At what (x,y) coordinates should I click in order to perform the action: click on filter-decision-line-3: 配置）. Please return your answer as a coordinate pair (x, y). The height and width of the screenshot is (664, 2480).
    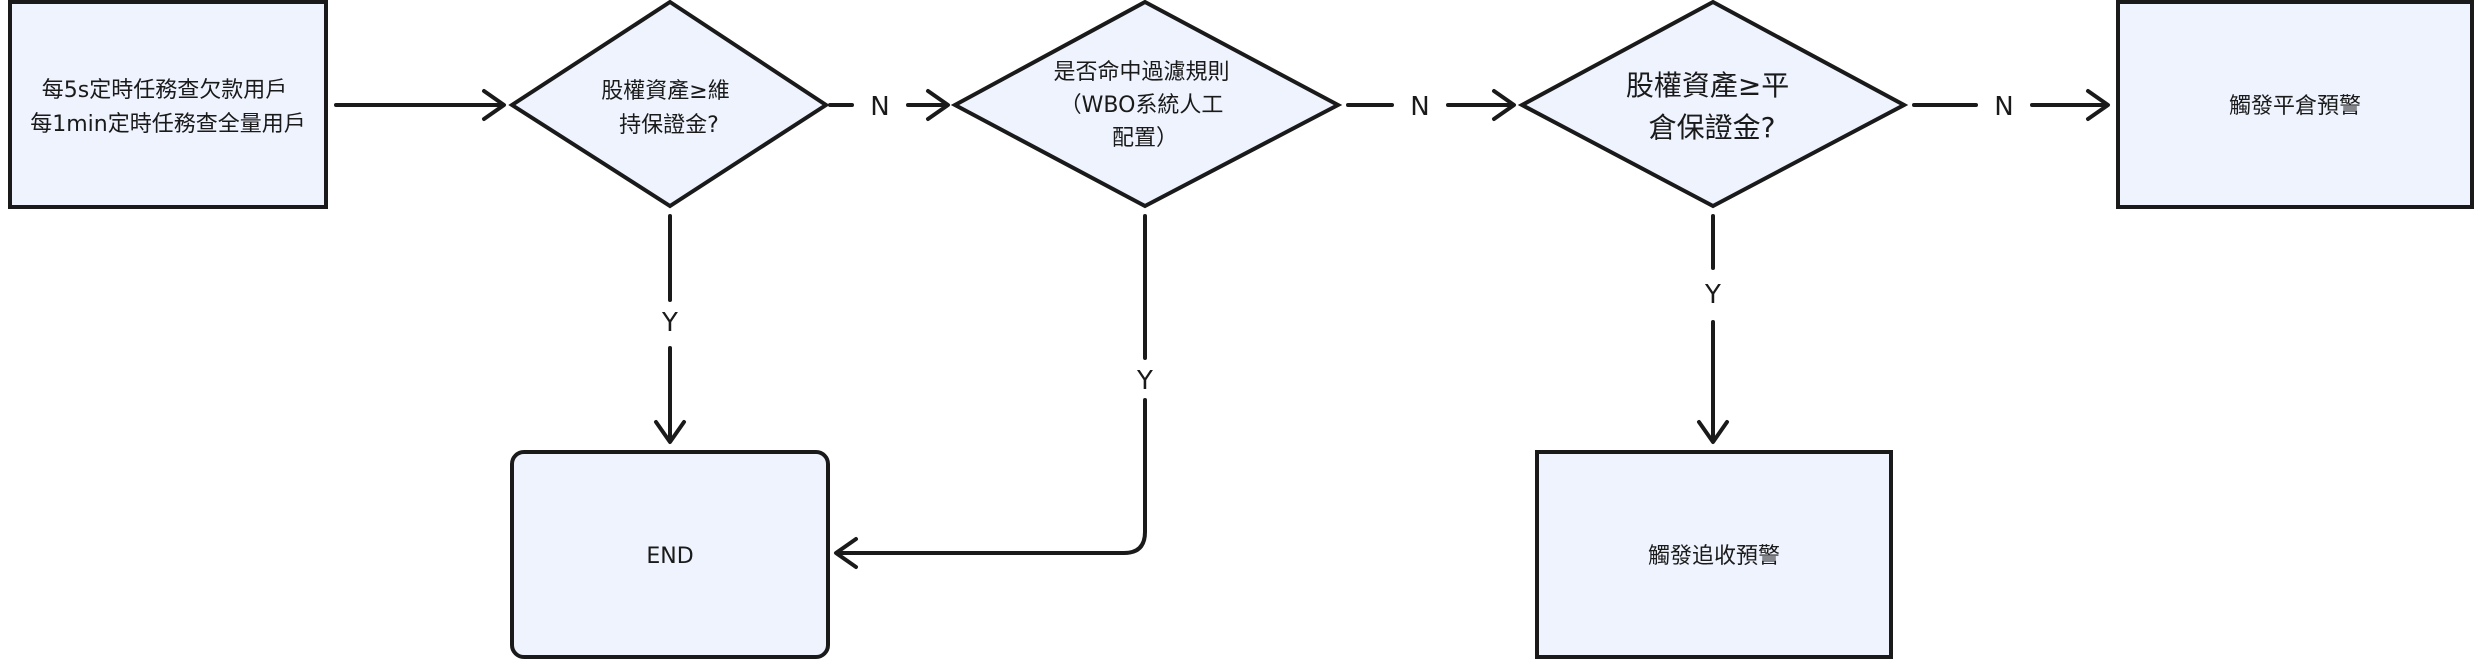
    Looking at the image, I should click on (1145, 138).